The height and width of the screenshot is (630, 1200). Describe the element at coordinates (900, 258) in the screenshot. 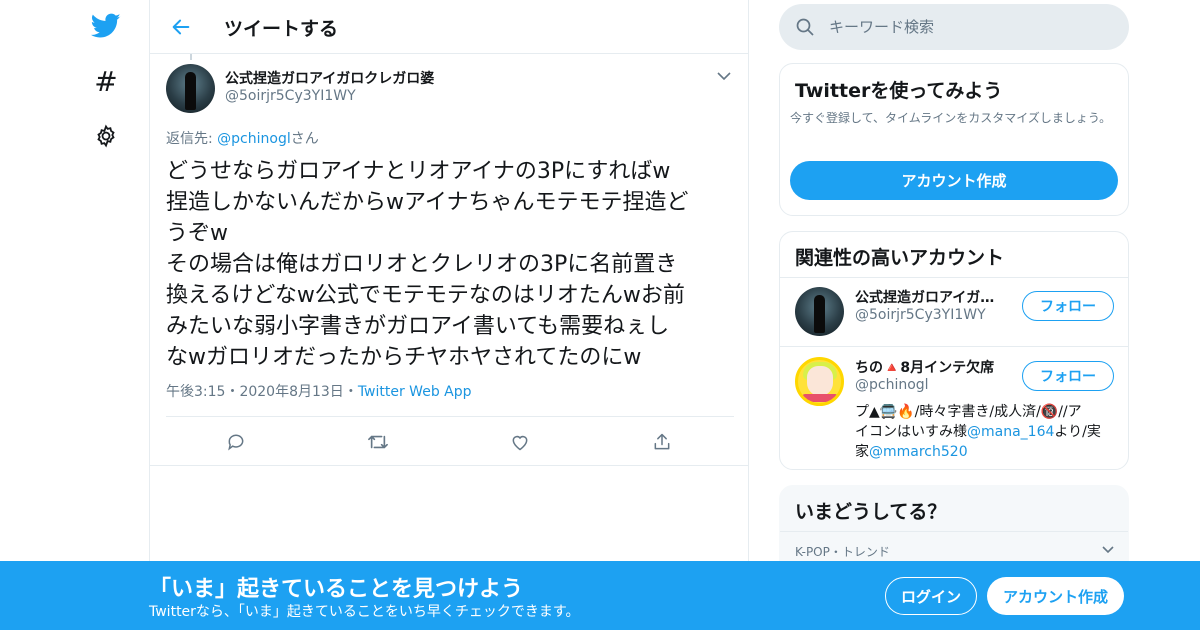

I see `related-accounts-title: 関連性の高いアカウント` at that location.